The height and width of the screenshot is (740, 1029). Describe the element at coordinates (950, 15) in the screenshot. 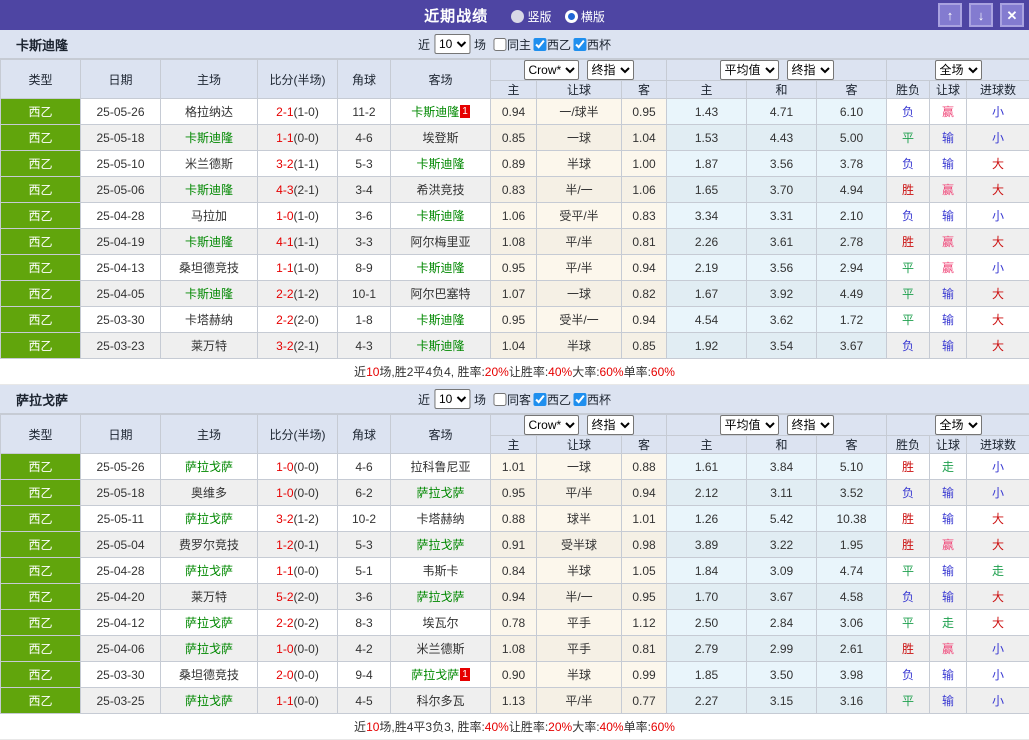

I see `move-up-button: ↑` at that location.